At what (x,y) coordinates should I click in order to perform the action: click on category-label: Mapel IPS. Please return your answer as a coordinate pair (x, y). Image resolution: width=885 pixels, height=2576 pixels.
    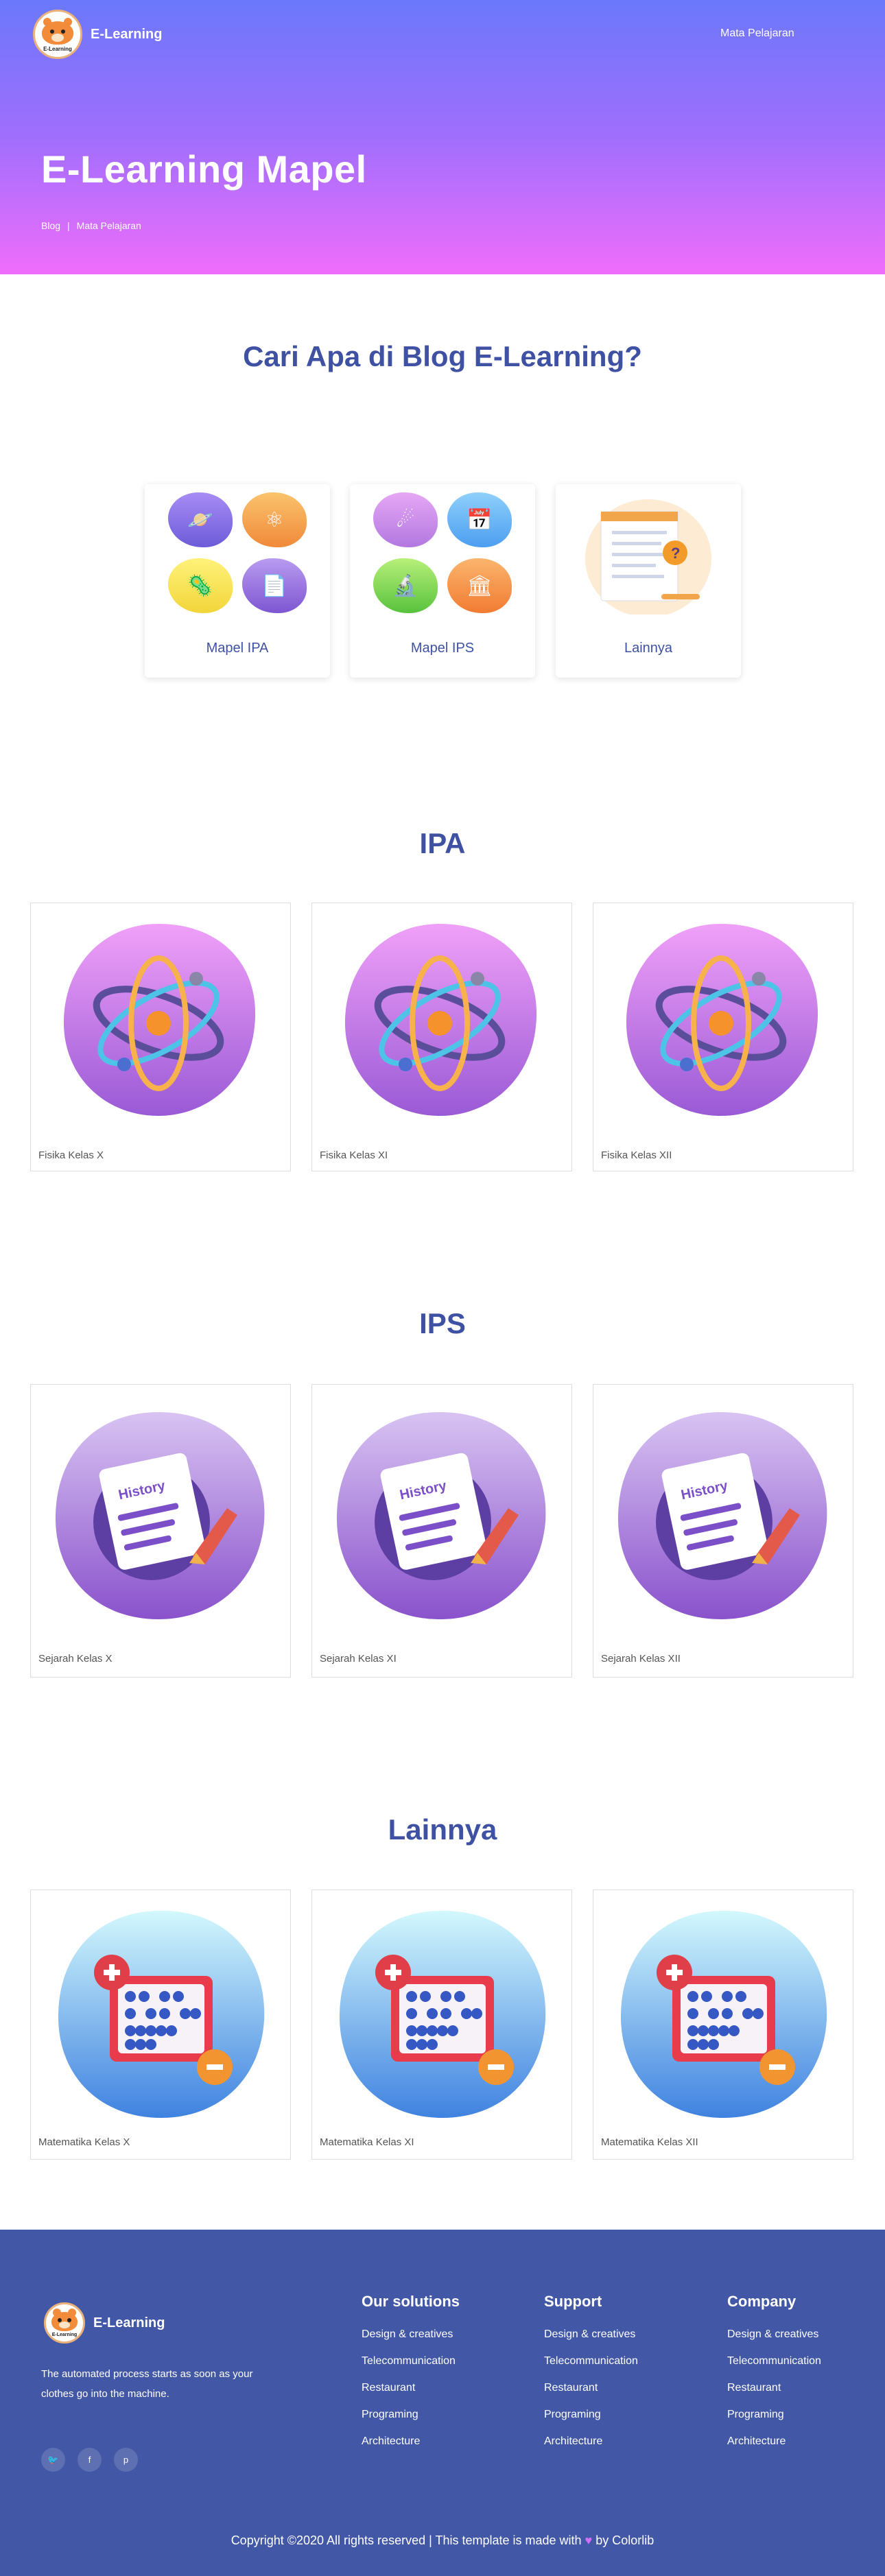
    Looking at the image, I should click on (442, 648).